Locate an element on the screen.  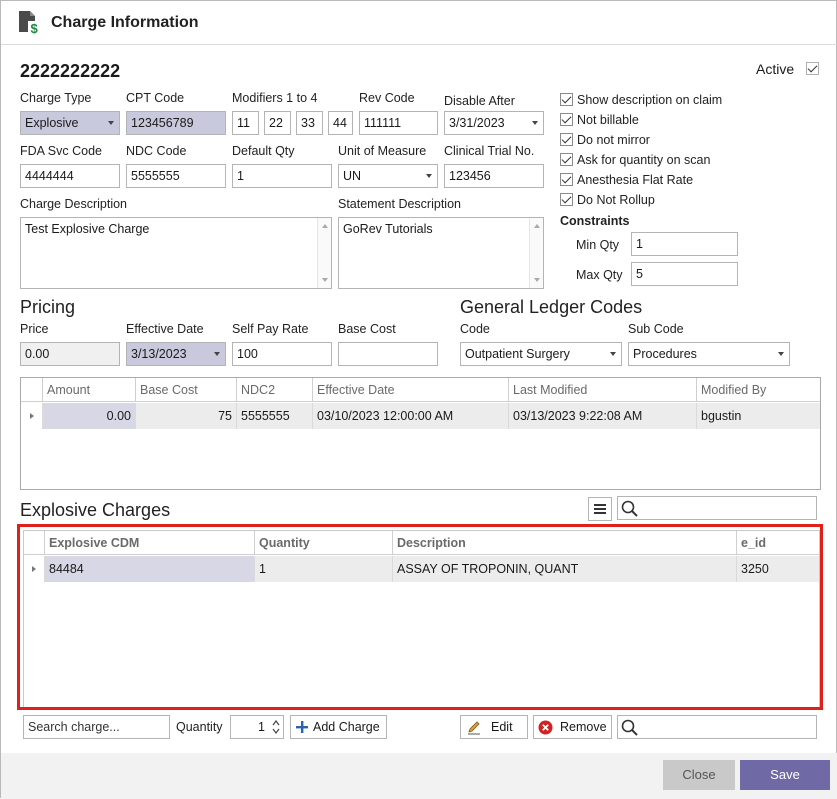
rev-code-label: Rev Code is located at coordinates (387, 98).